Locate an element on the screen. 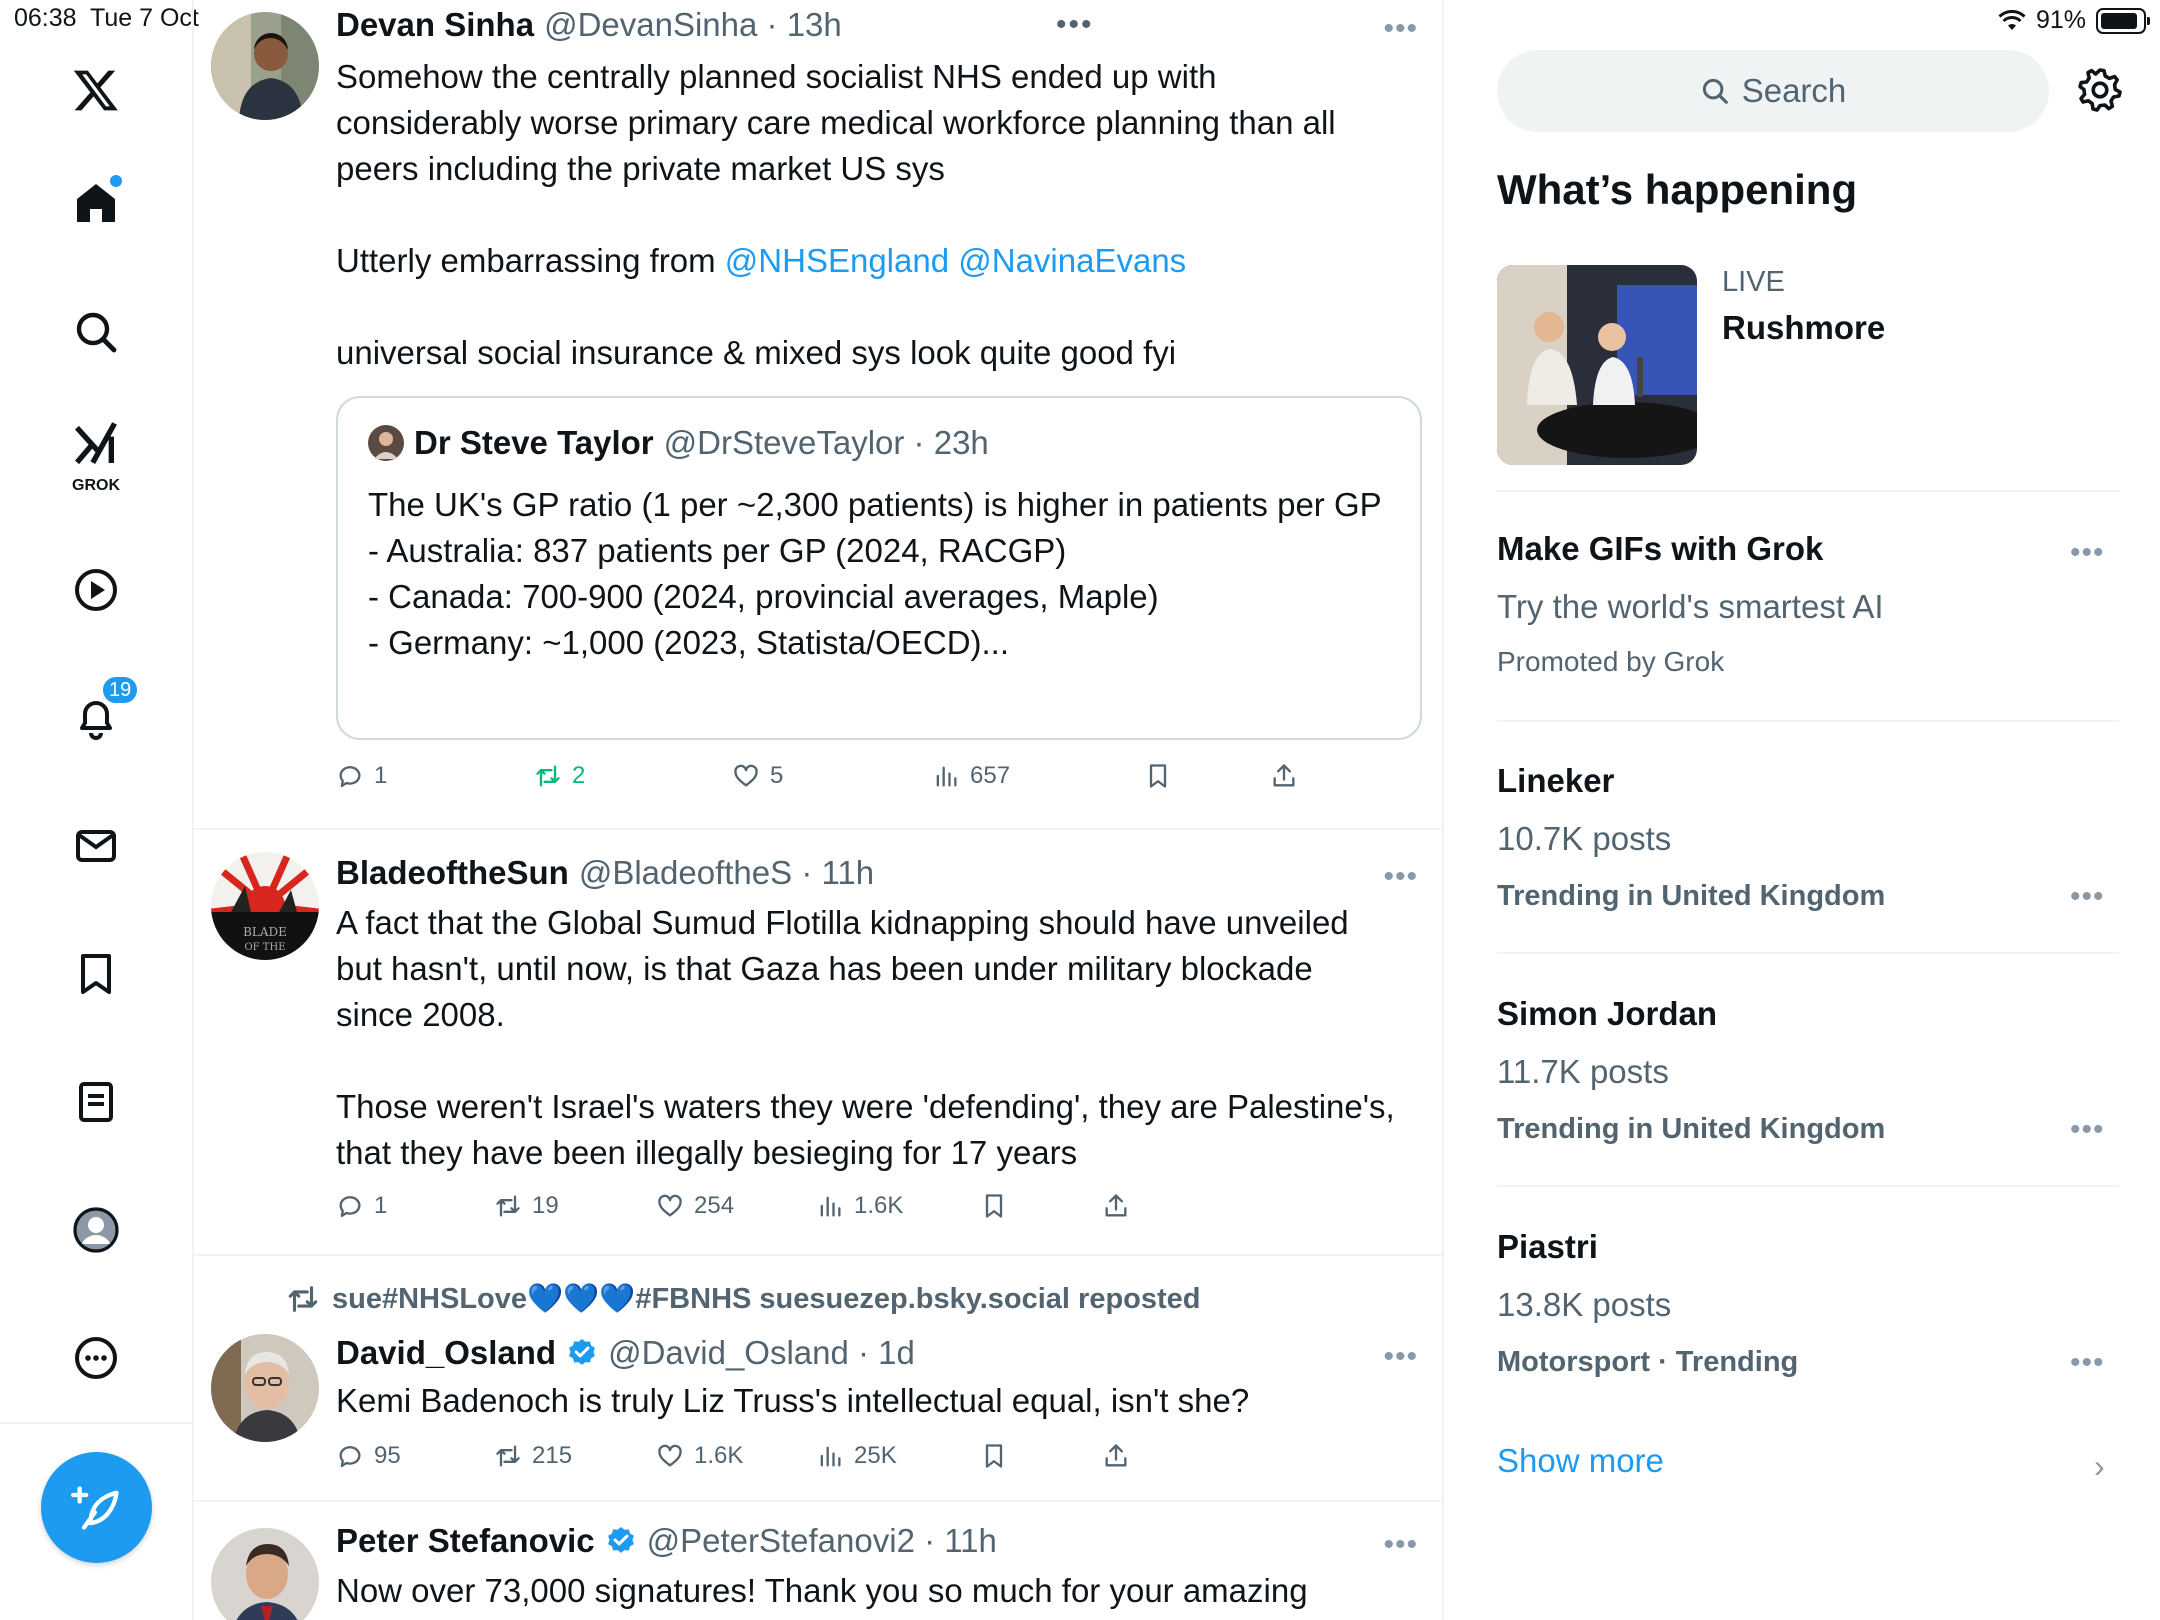  home-unread-dot is located at coordinates (116, 181).